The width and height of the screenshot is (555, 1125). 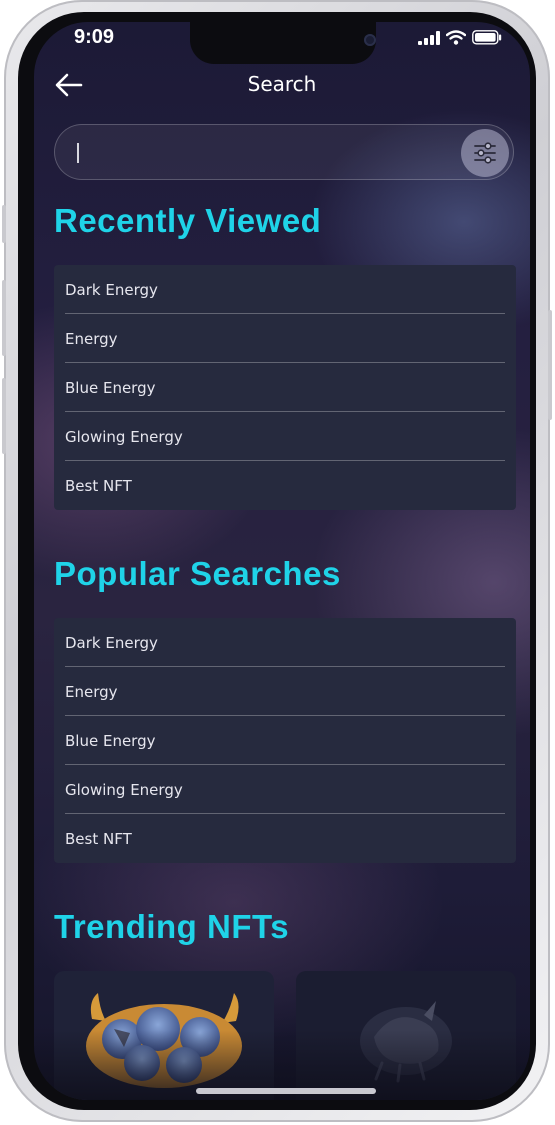 I want to click on status-time: 9:09, so click(x=94, y=37).